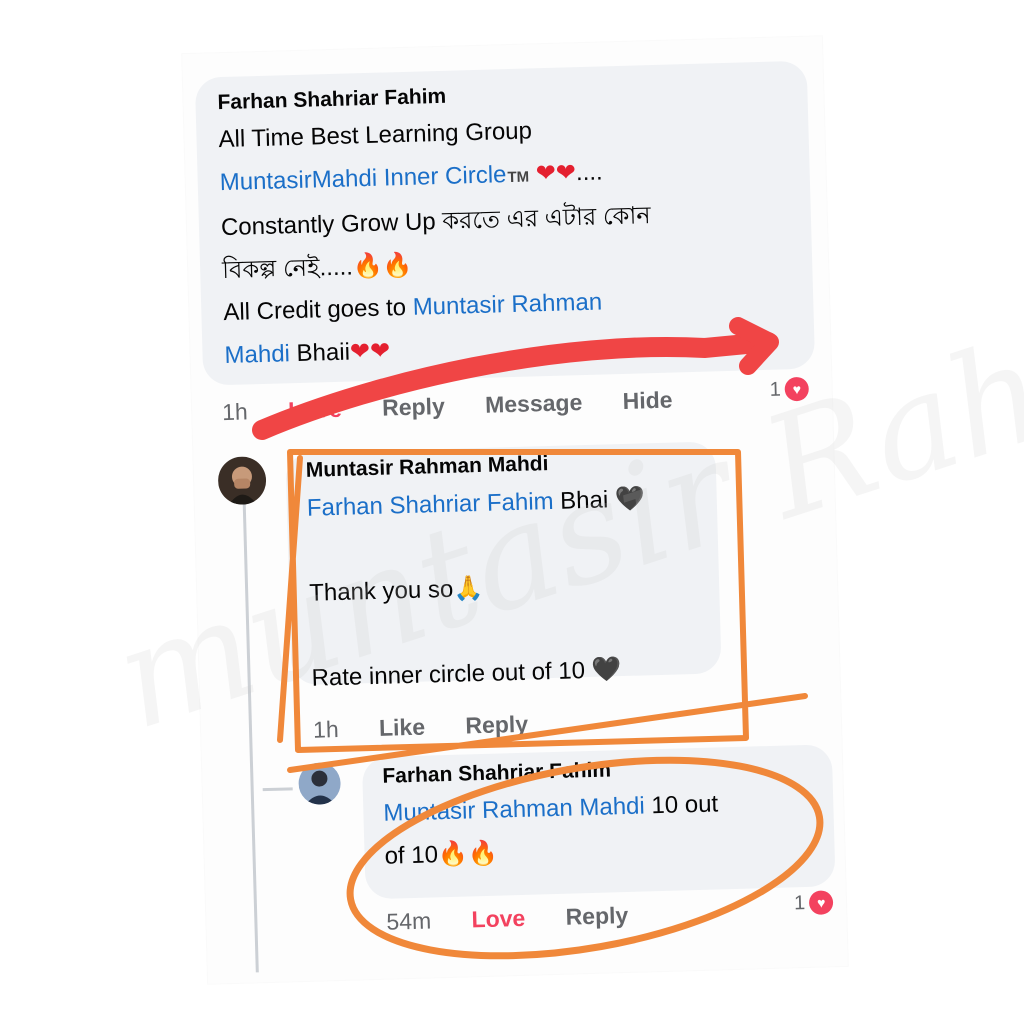 The width and height of the screenshot is (1024, 1024). Describe the element at coordinates (606, 669) in the screenshot. I see `black-heart-emoji: 🖤` at that location.